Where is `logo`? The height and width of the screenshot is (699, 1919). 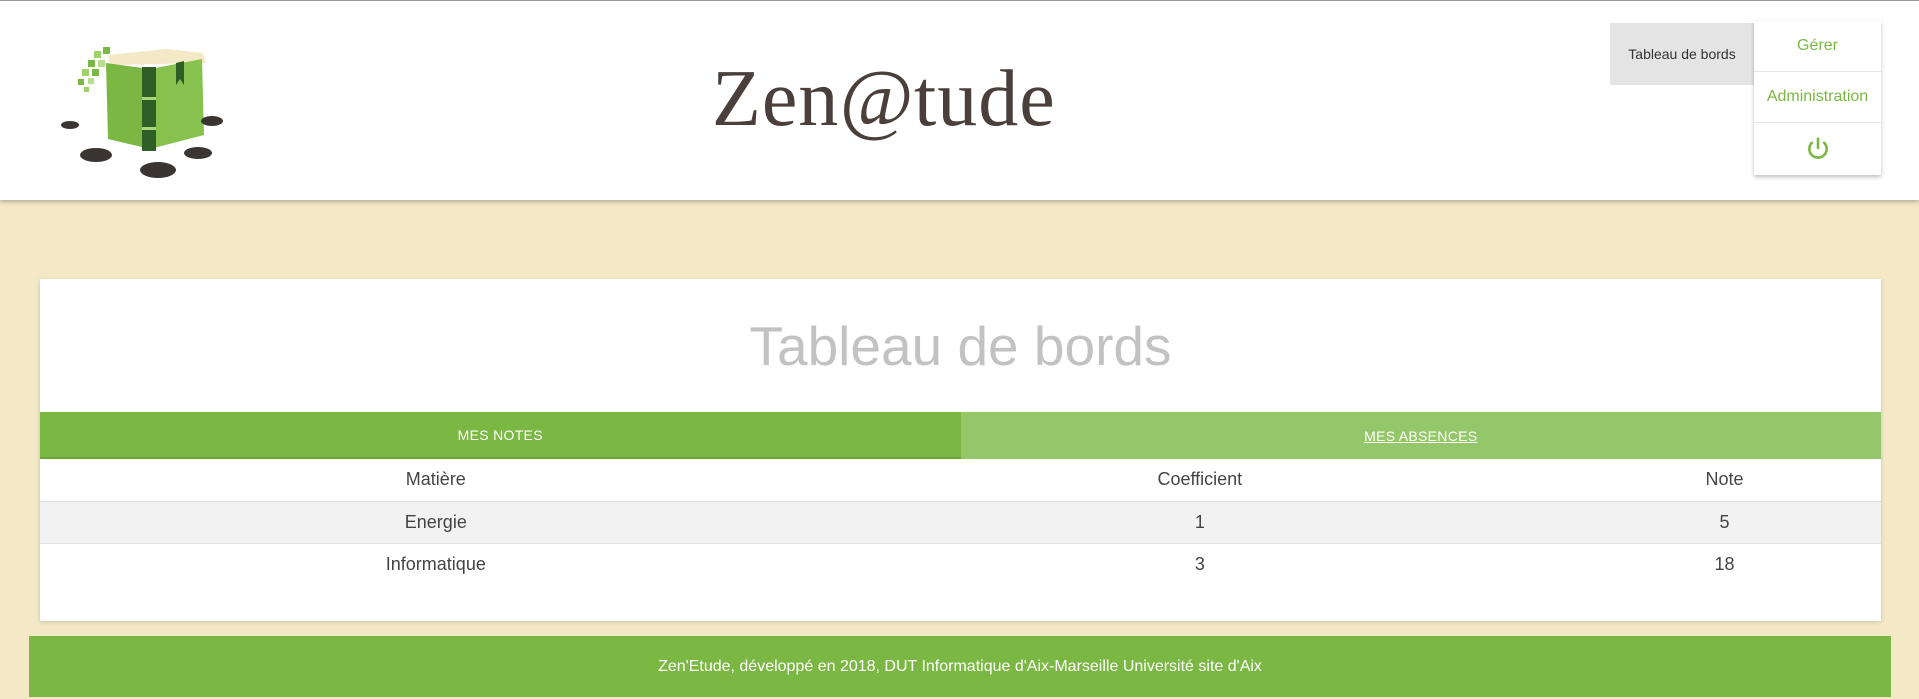
logo is located at coordinates (153, 113).